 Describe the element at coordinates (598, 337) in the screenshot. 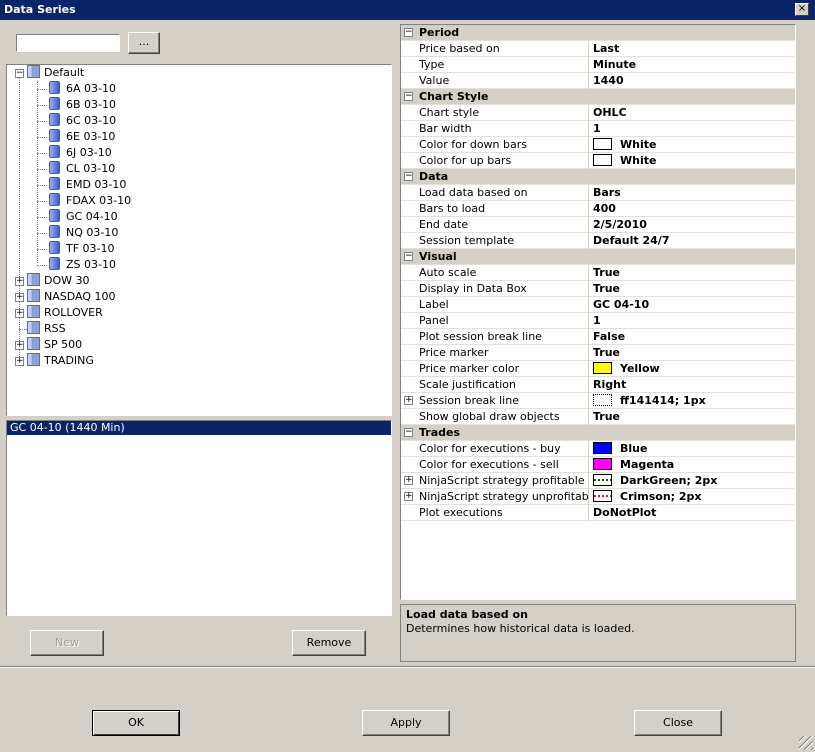

I see `property-plot-session-break-line: Plot session break line False` at that location.